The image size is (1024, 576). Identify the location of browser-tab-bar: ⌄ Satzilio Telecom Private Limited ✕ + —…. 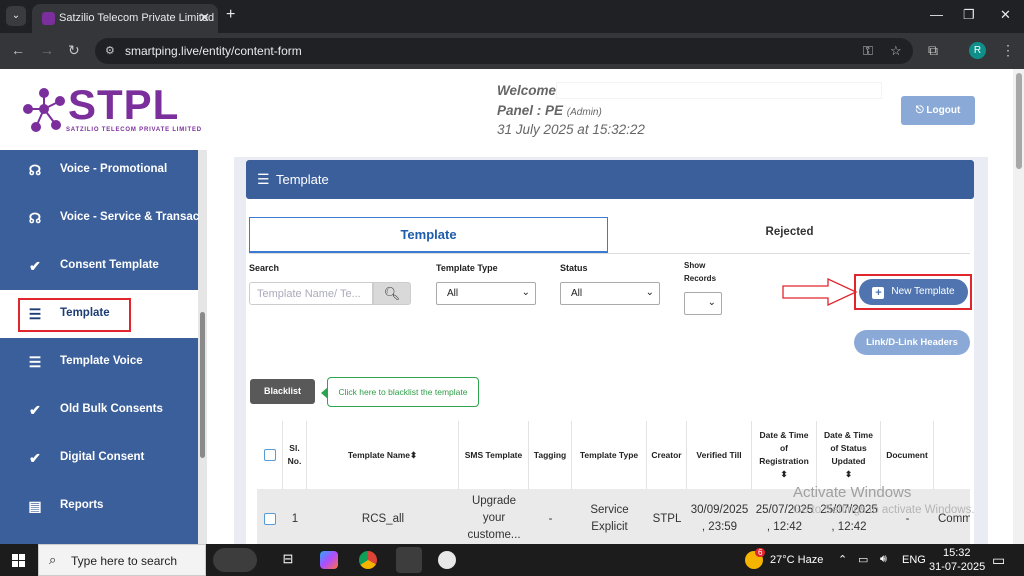
(512, 16).